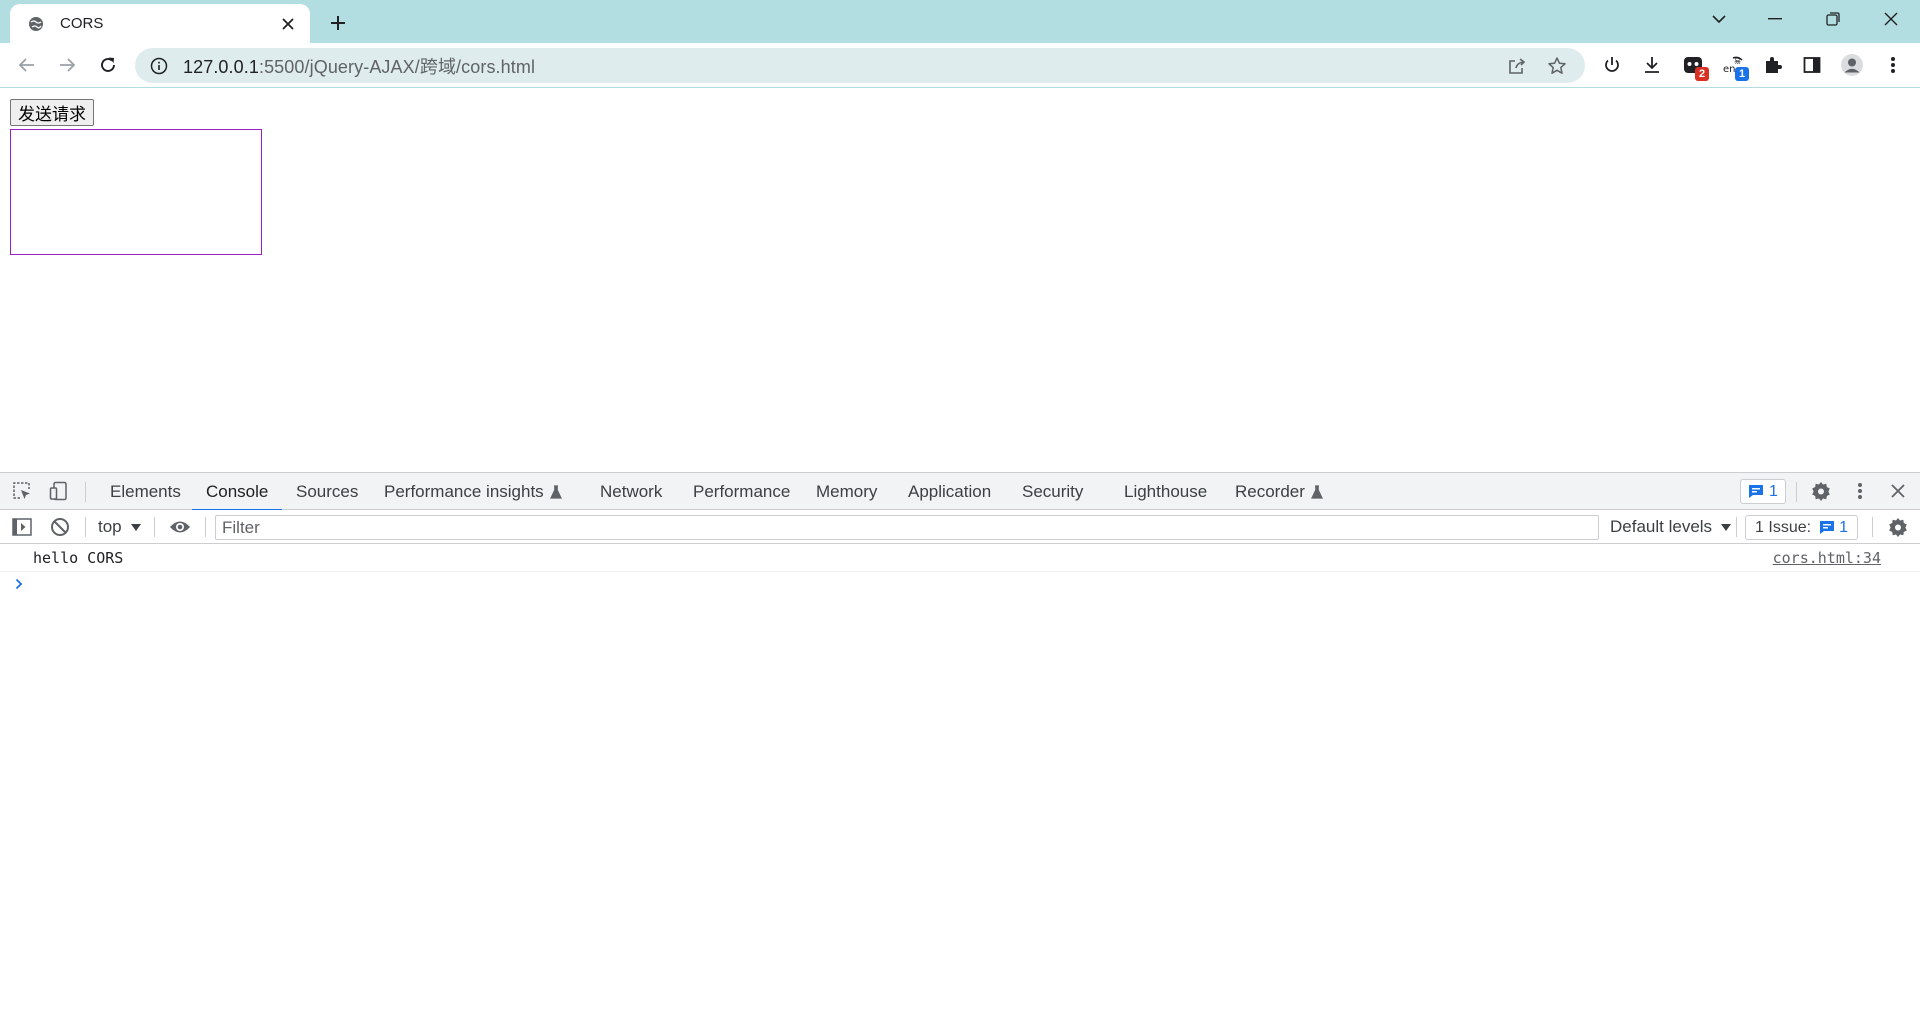 Image resolution: width=1920 pixels, height=1010 pixels. What do you see at coordinates (1661, 526) in the screenshot?
I see `log-levels-label: Default levels` at bounding box center [1661, 526].